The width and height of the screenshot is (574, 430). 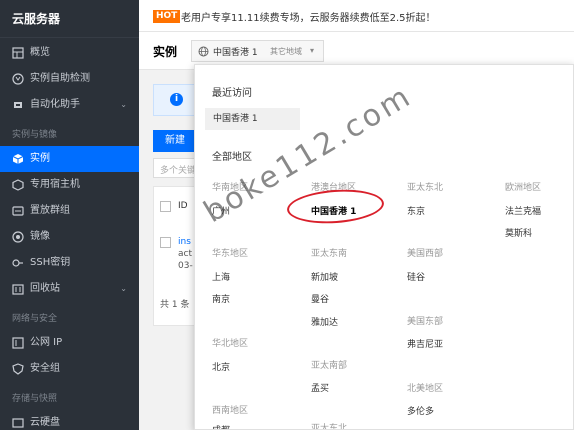 What do you see at coordinates (416, 210) in the screenshot?
I see `region-option: 东京` at bounding box center [416, 210].